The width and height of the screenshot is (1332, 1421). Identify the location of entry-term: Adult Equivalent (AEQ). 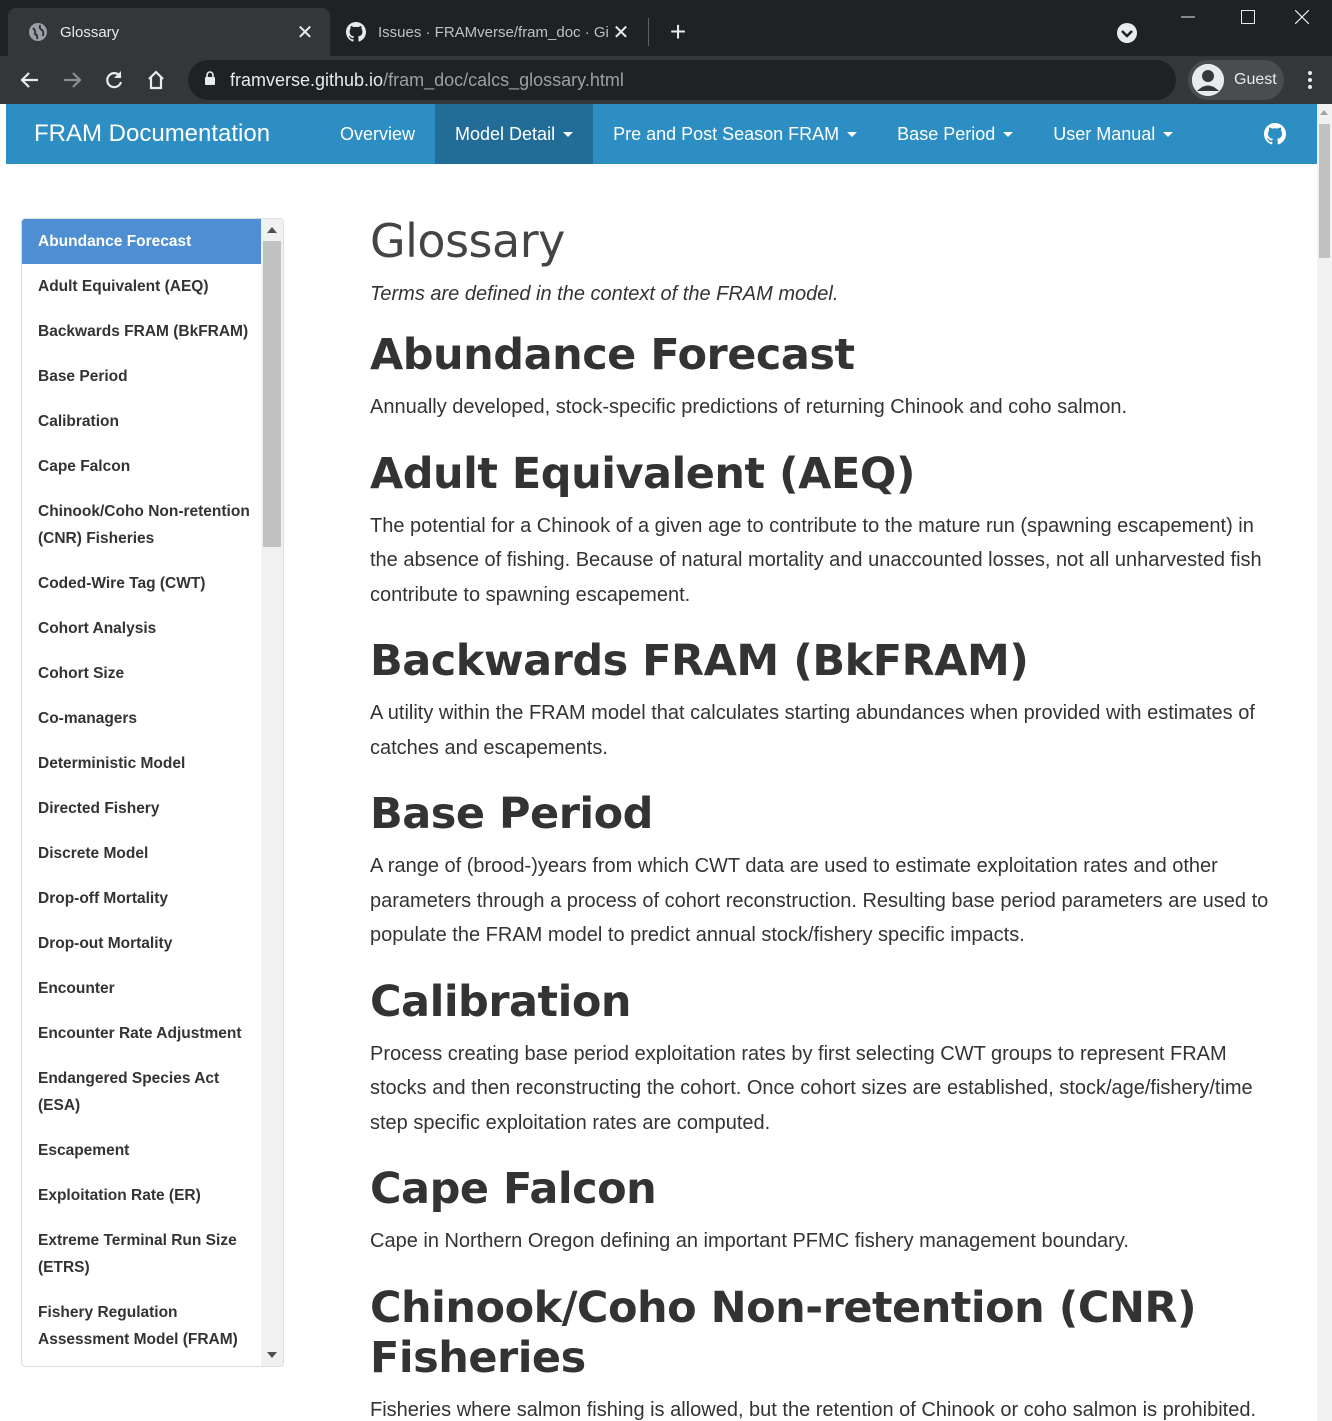
(643, 473).